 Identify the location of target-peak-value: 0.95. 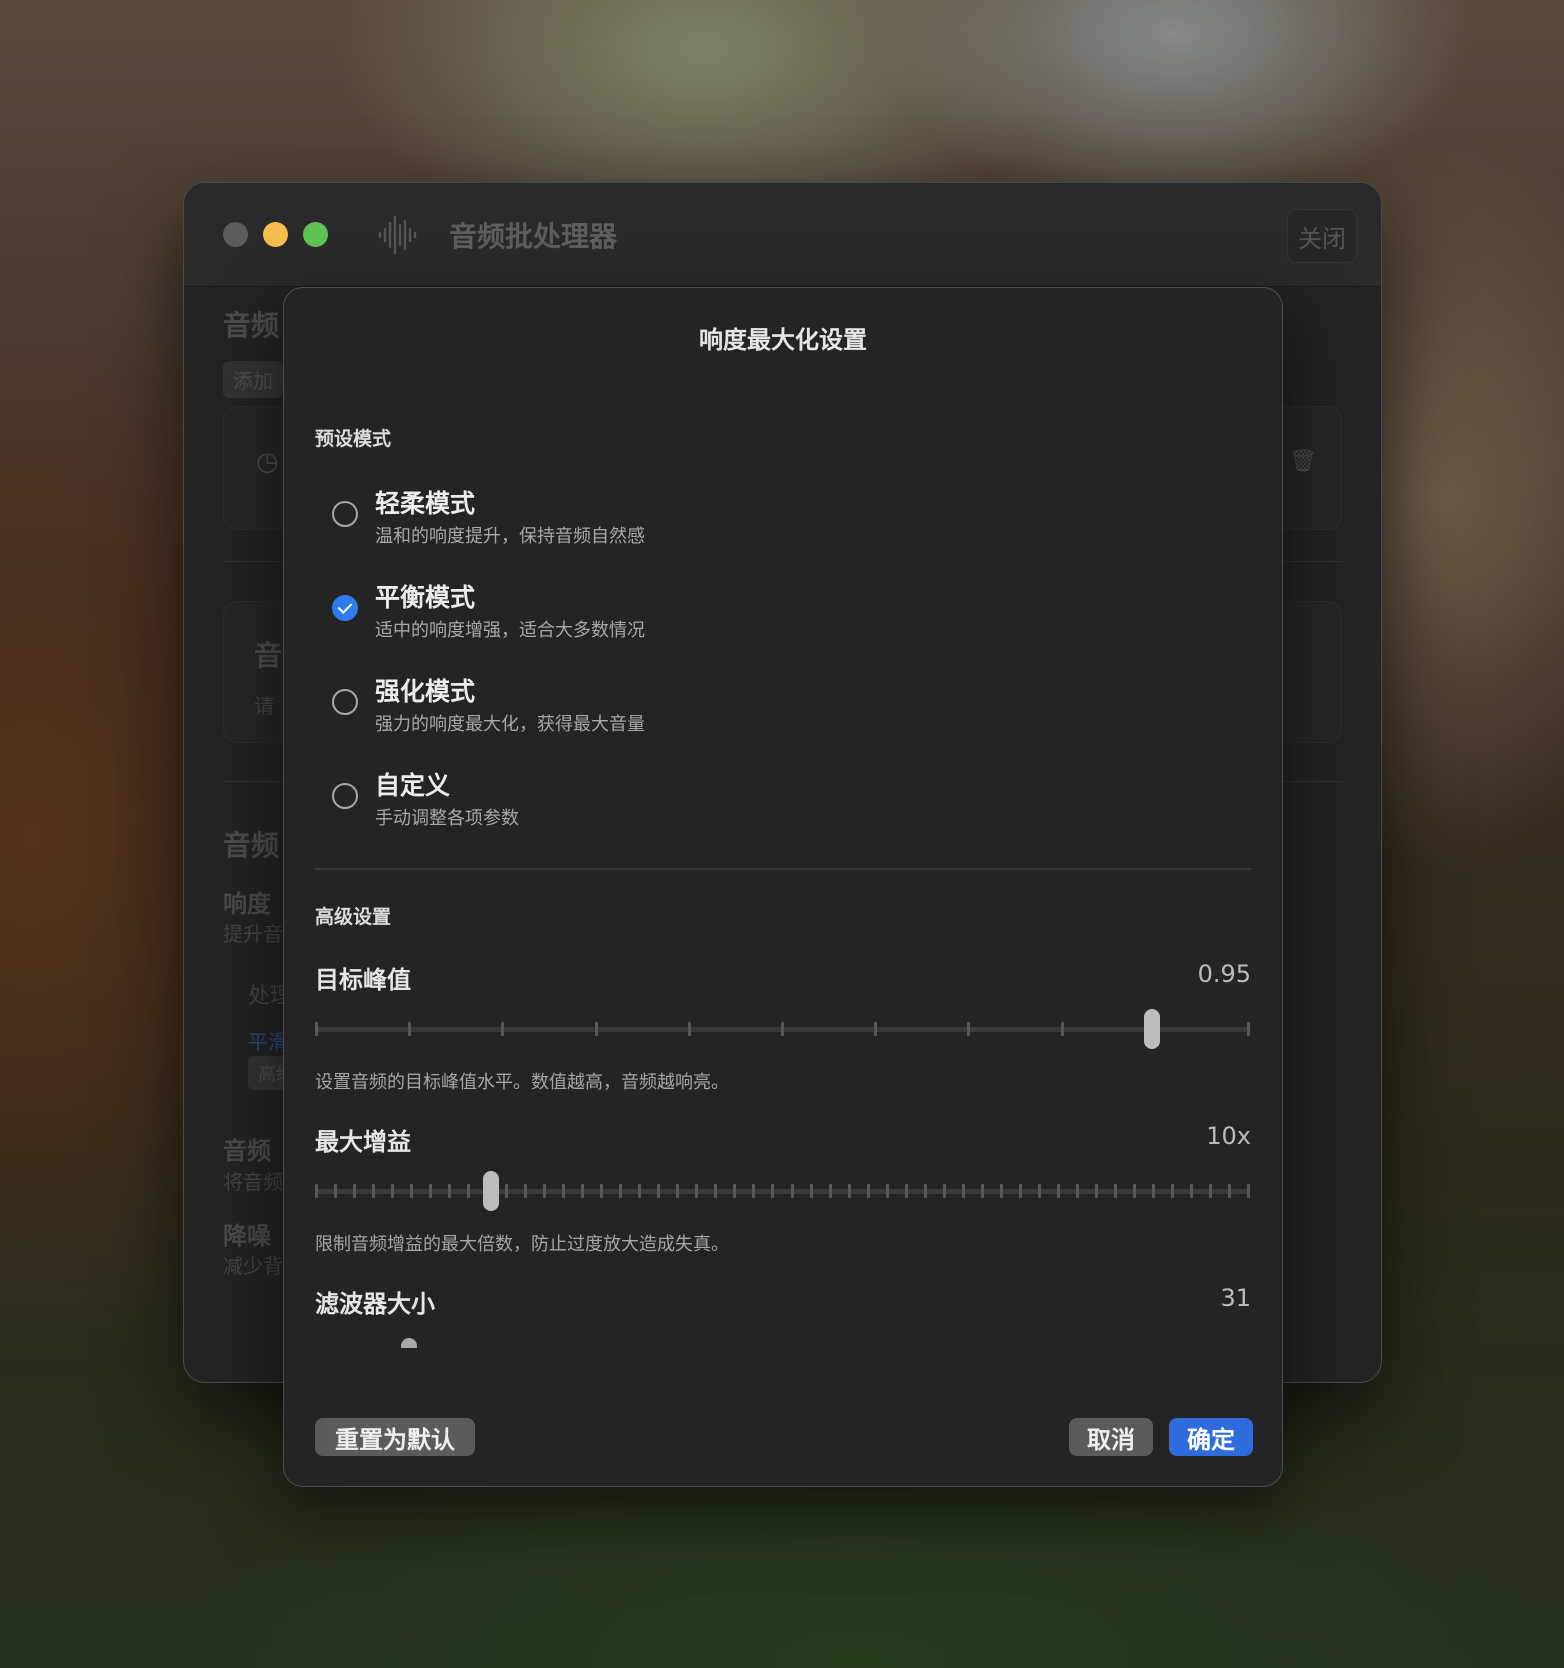
(1224, 974).